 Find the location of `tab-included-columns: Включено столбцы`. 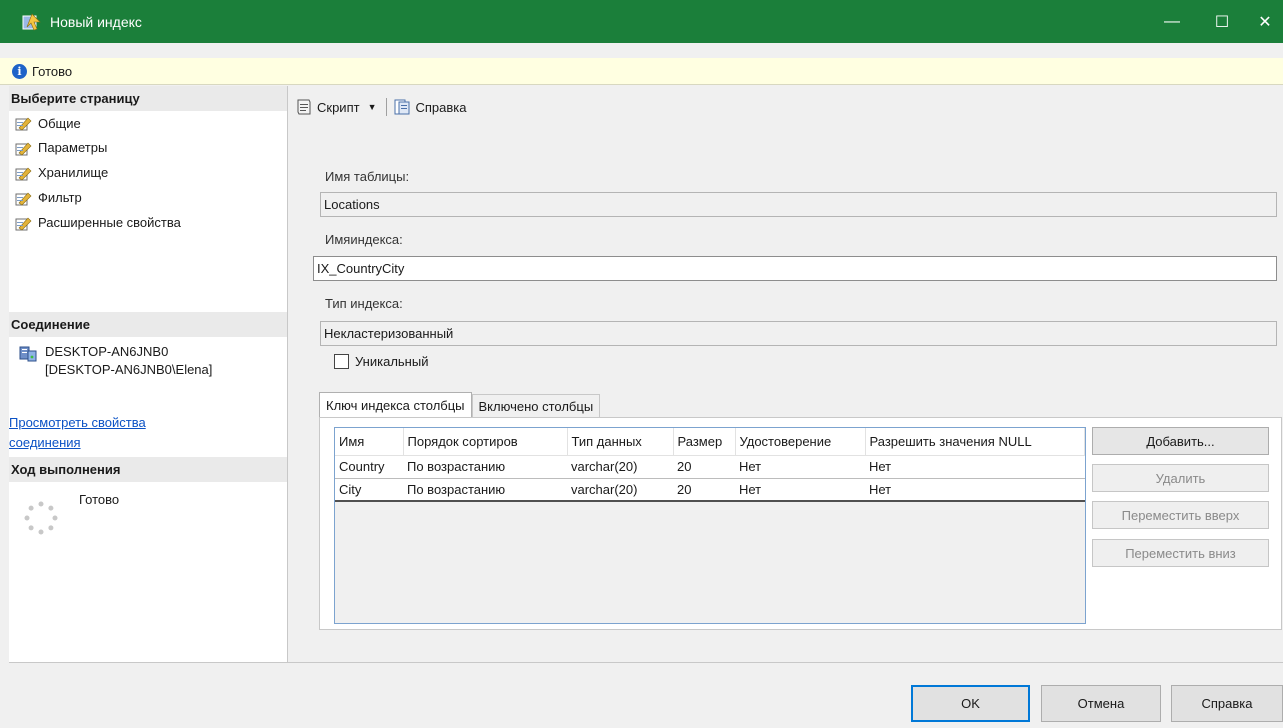

tab-included-columns: Включено столбцы is located at coordinates (536, 406).